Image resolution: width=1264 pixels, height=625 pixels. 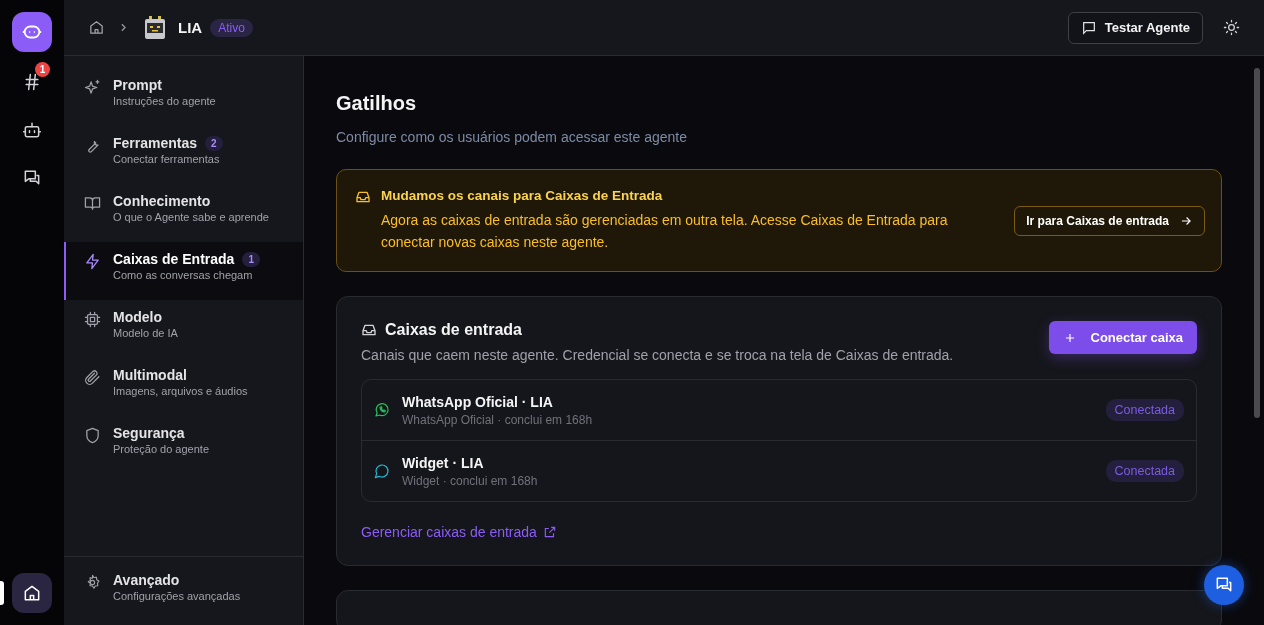 What do you see at coordinates (149, 433) in the screenshot?
I see `nav-title: Segurança` at bounding box center [149, 433].